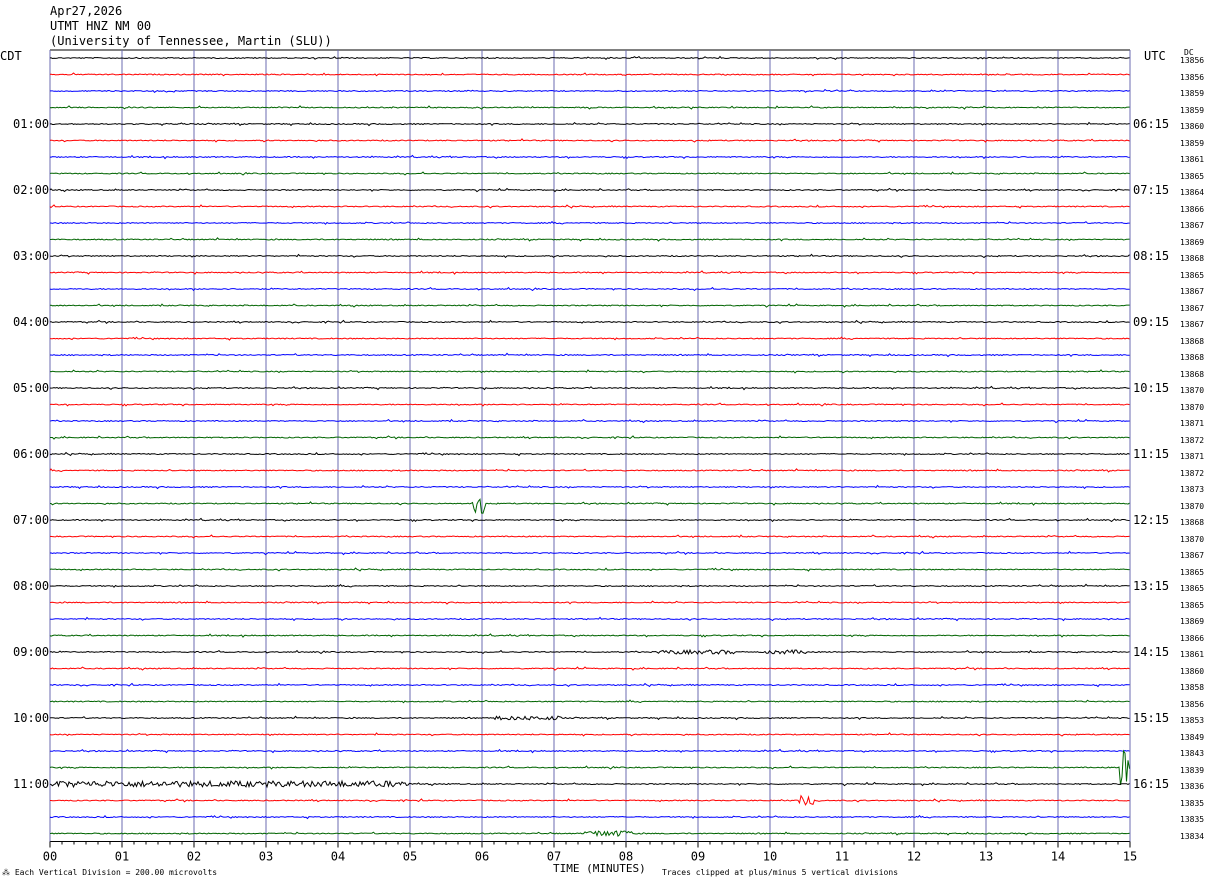 This screenshot has width=1210, height=886. I want to click on x-tick-label: 04, so click(338, 857).